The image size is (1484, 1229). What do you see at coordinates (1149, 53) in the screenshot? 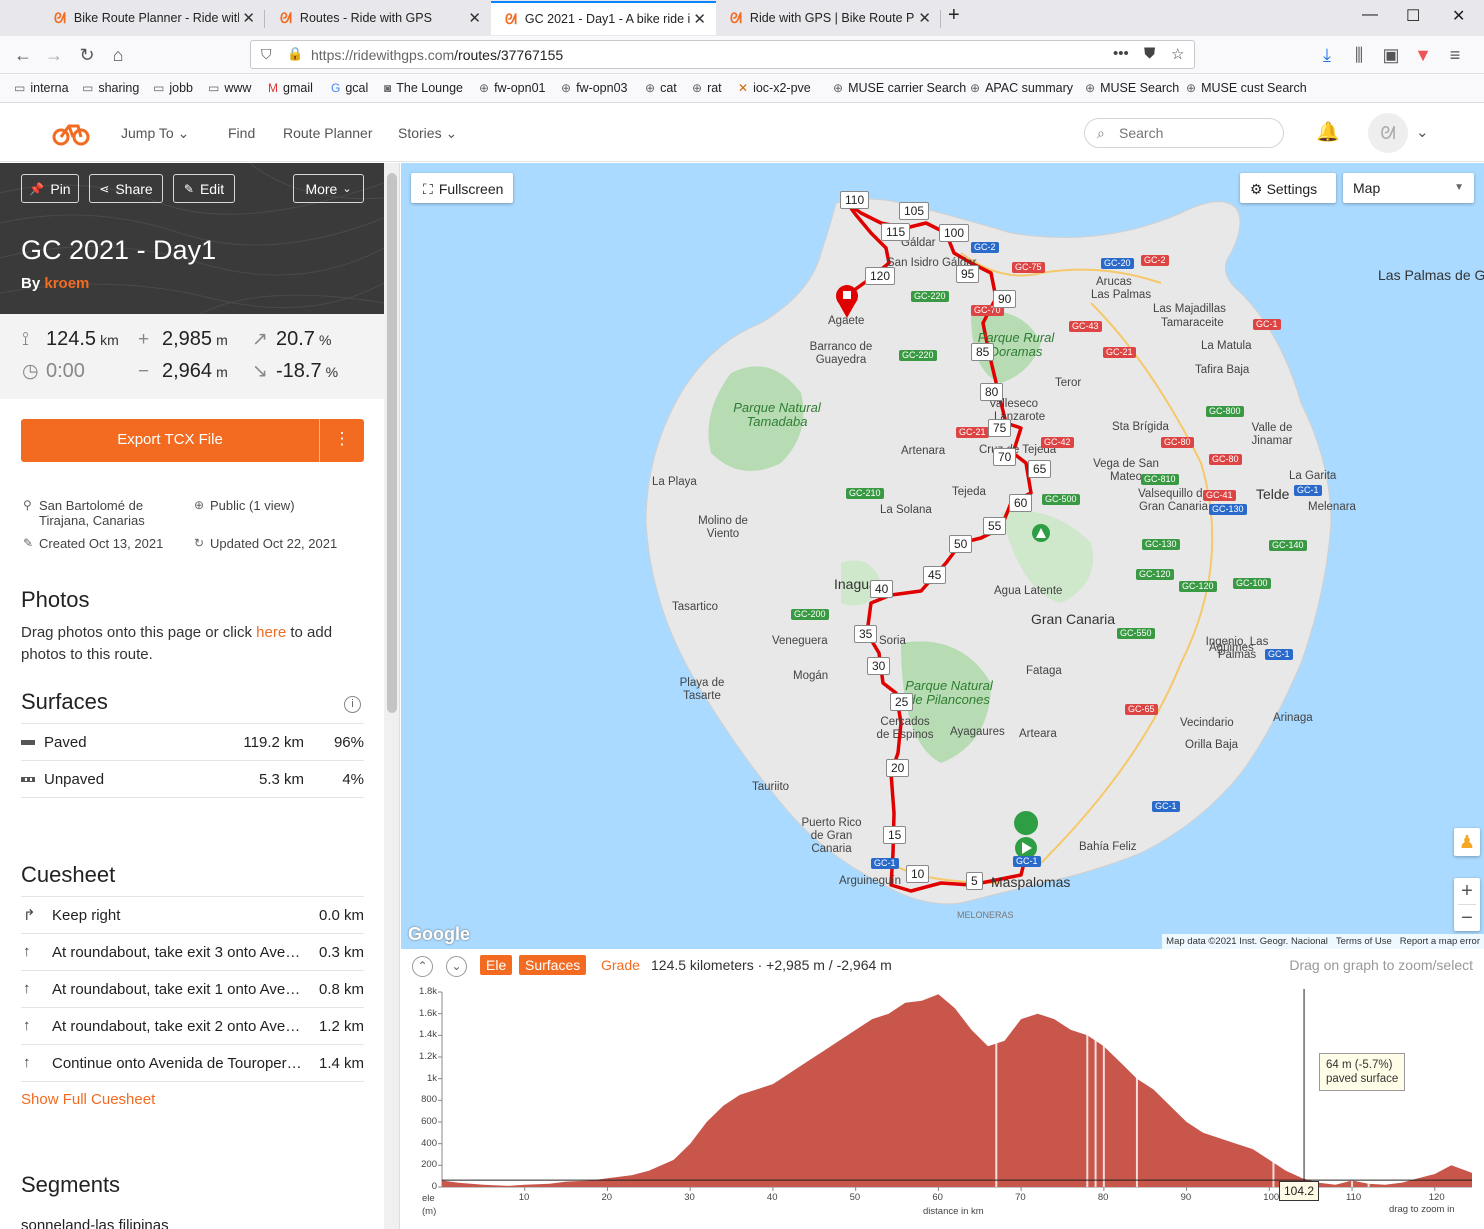
I see `pocket-icon: ⛊` at bounding box center [1149, 53].